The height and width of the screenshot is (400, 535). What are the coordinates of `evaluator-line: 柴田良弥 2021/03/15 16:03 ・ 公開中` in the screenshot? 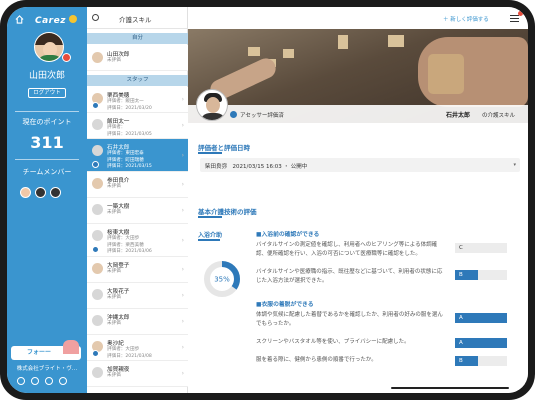 It's located at (256, 167).